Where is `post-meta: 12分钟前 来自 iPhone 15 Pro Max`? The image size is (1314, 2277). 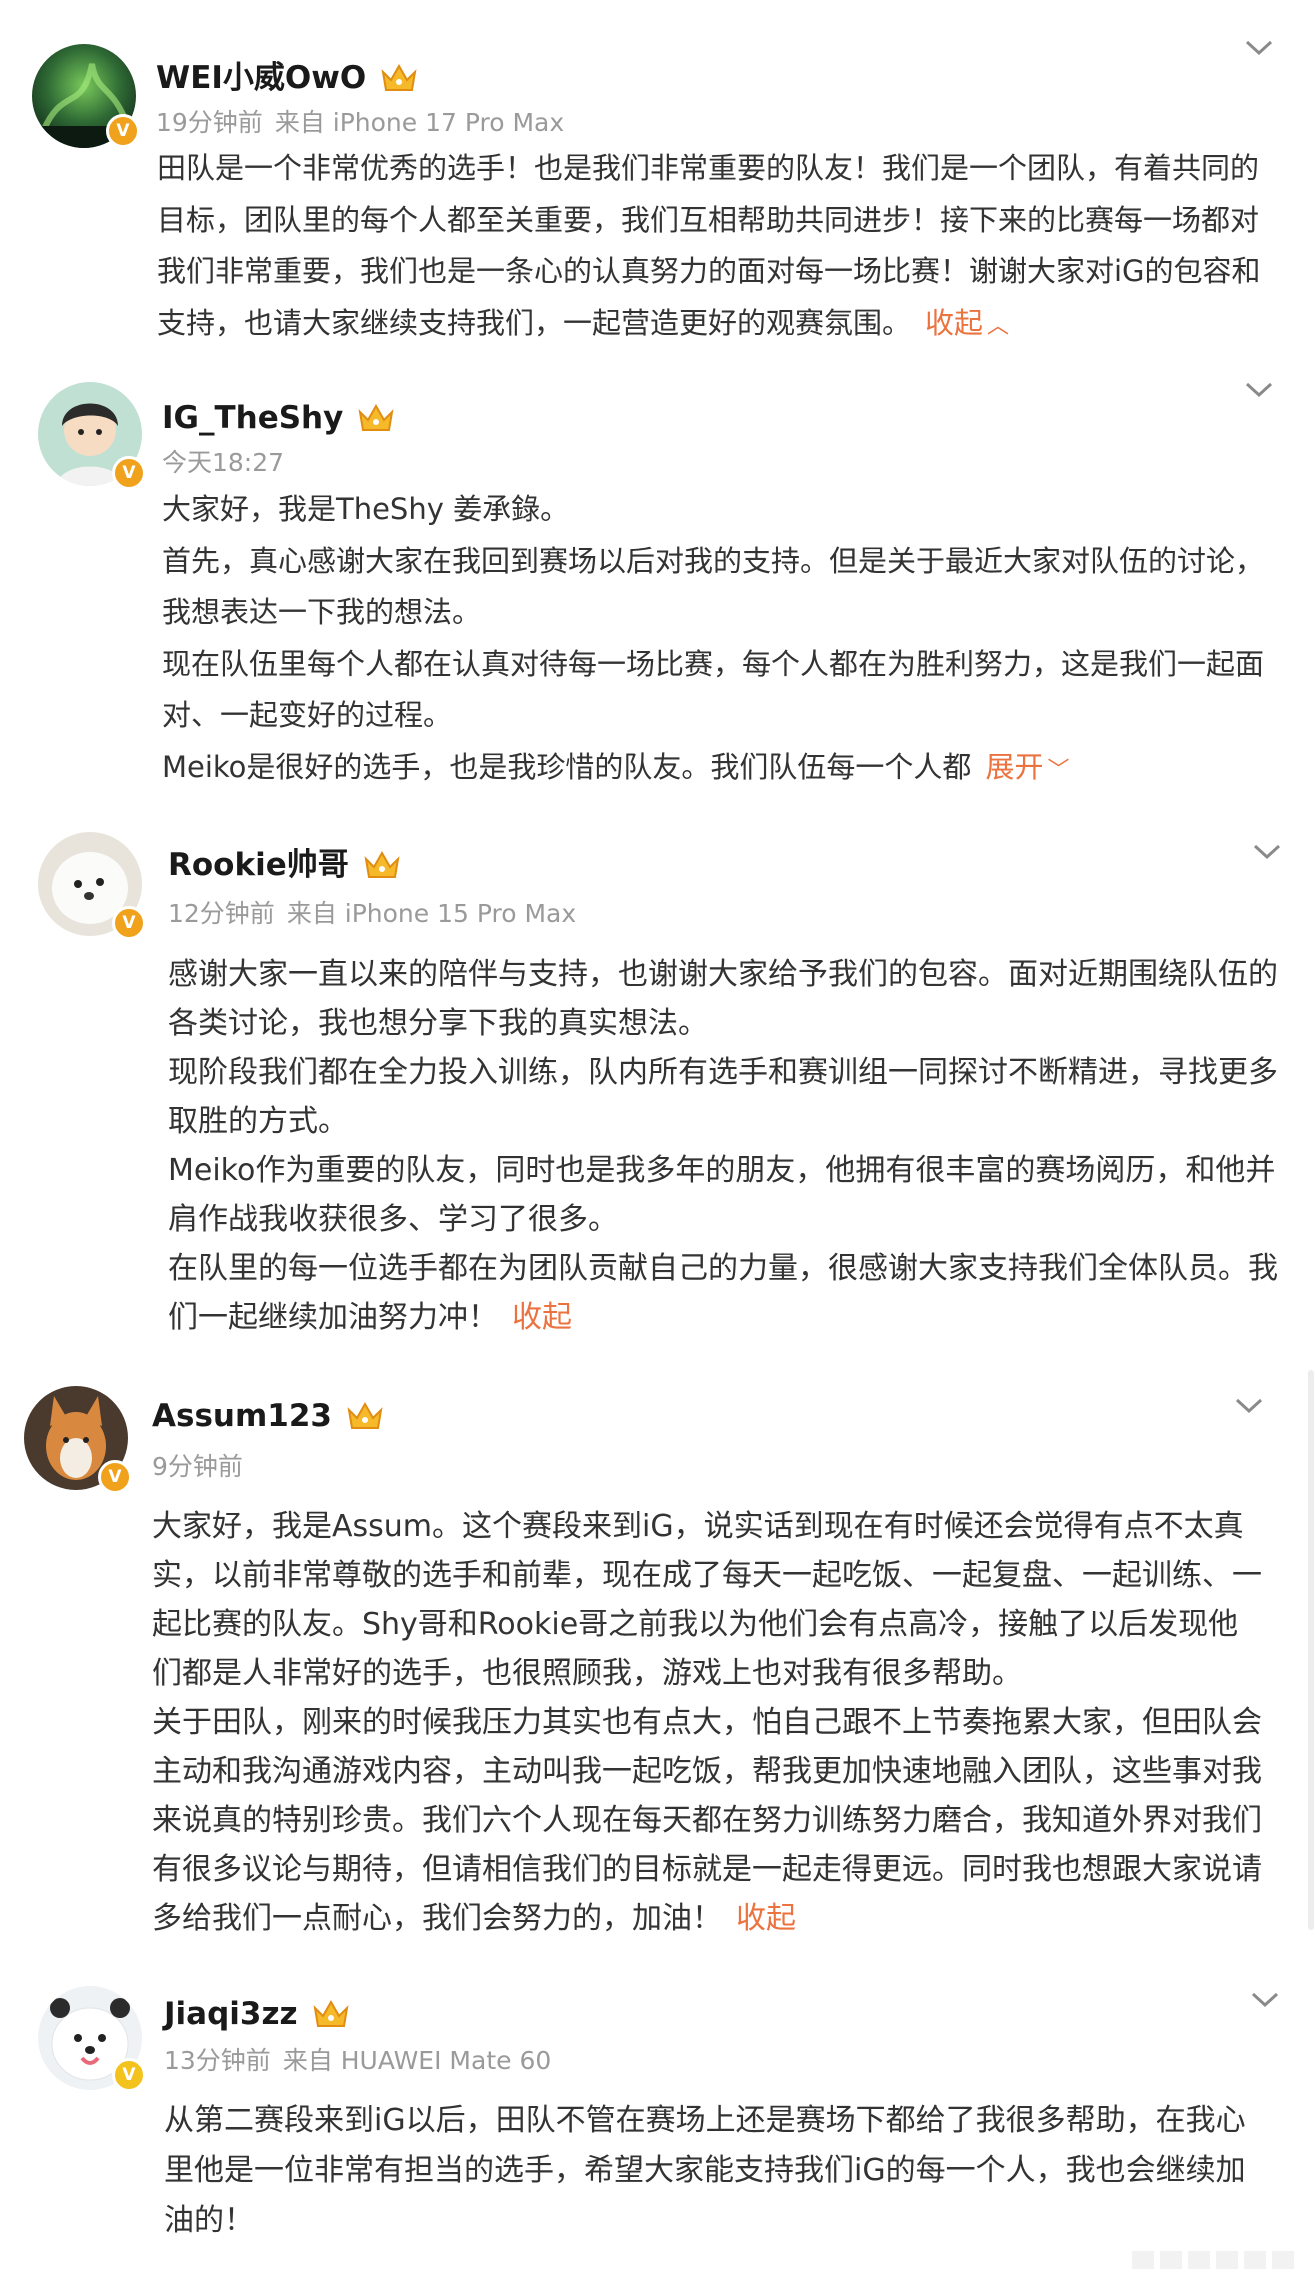
post-meta: 12分钟前 来自 iPhone 15 Pro Max is located at coordinates (372, 914).